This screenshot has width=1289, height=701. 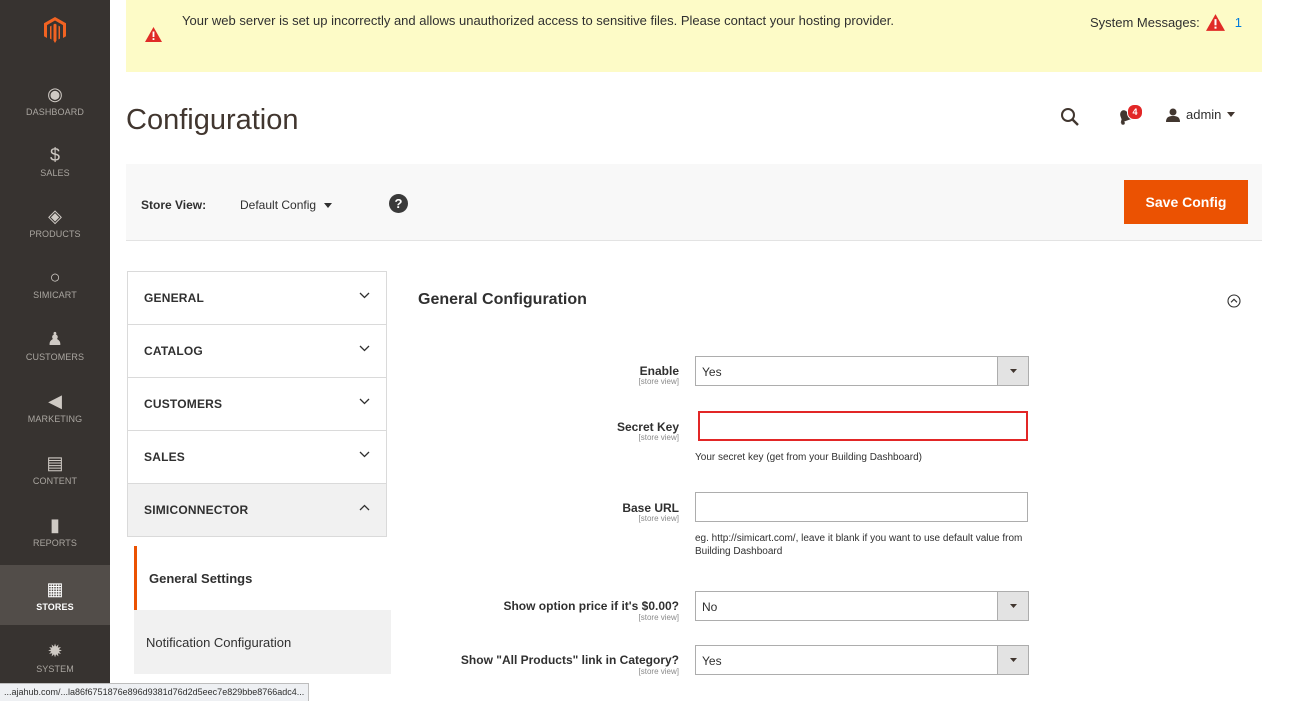 What do you see at coordinates (862, 371) in the screenshot?
I see `enable-select: Yes` at bounding box center [862, 371].